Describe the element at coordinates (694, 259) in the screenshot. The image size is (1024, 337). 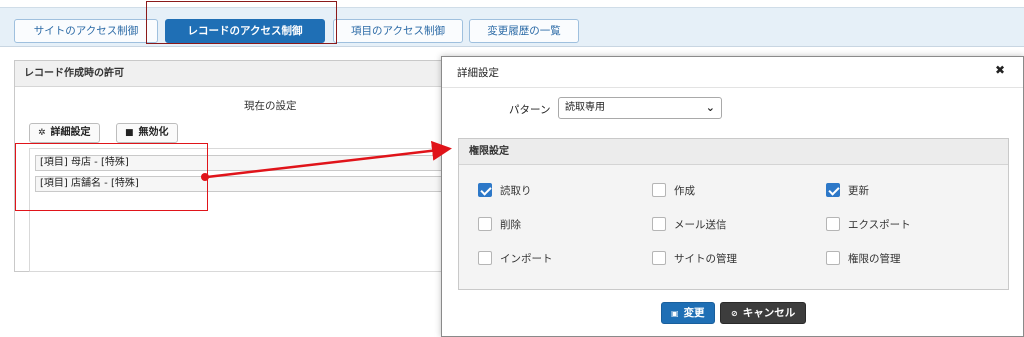
I see `permission-manage-site: サイトの管理` at that location.